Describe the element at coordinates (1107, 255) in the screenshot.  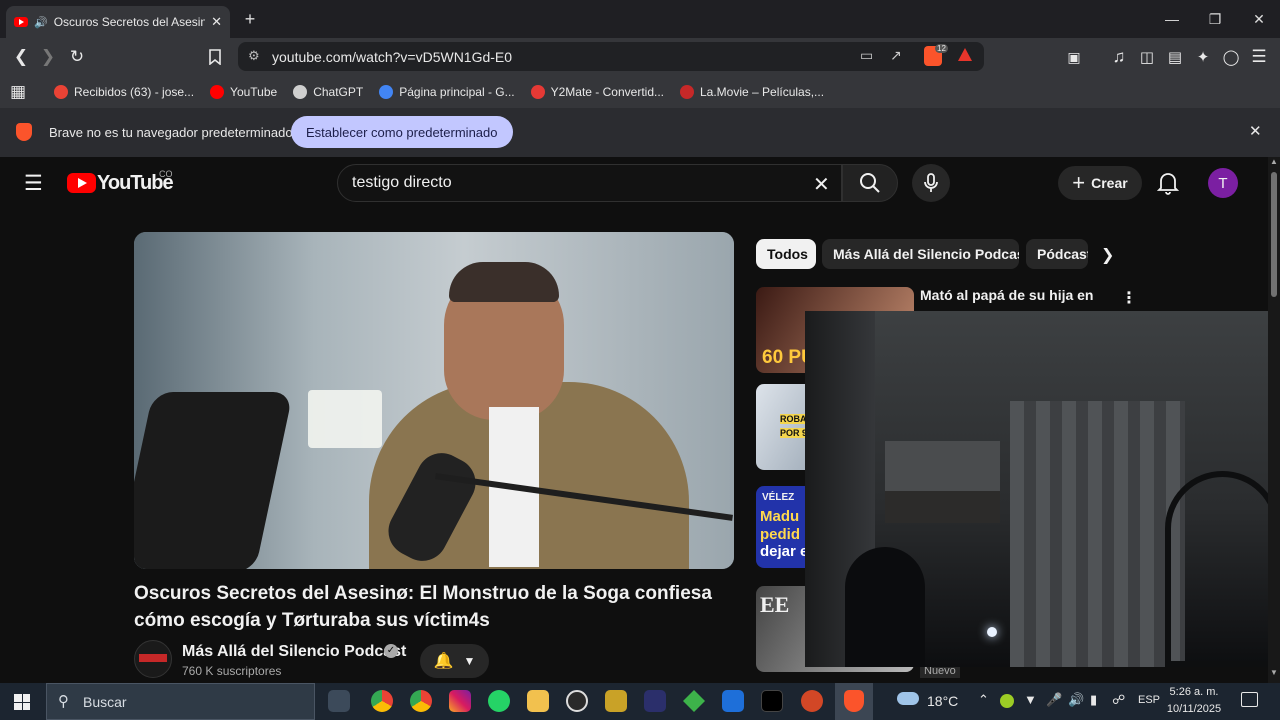
I see `chips-next-icon: ❯` at that location.